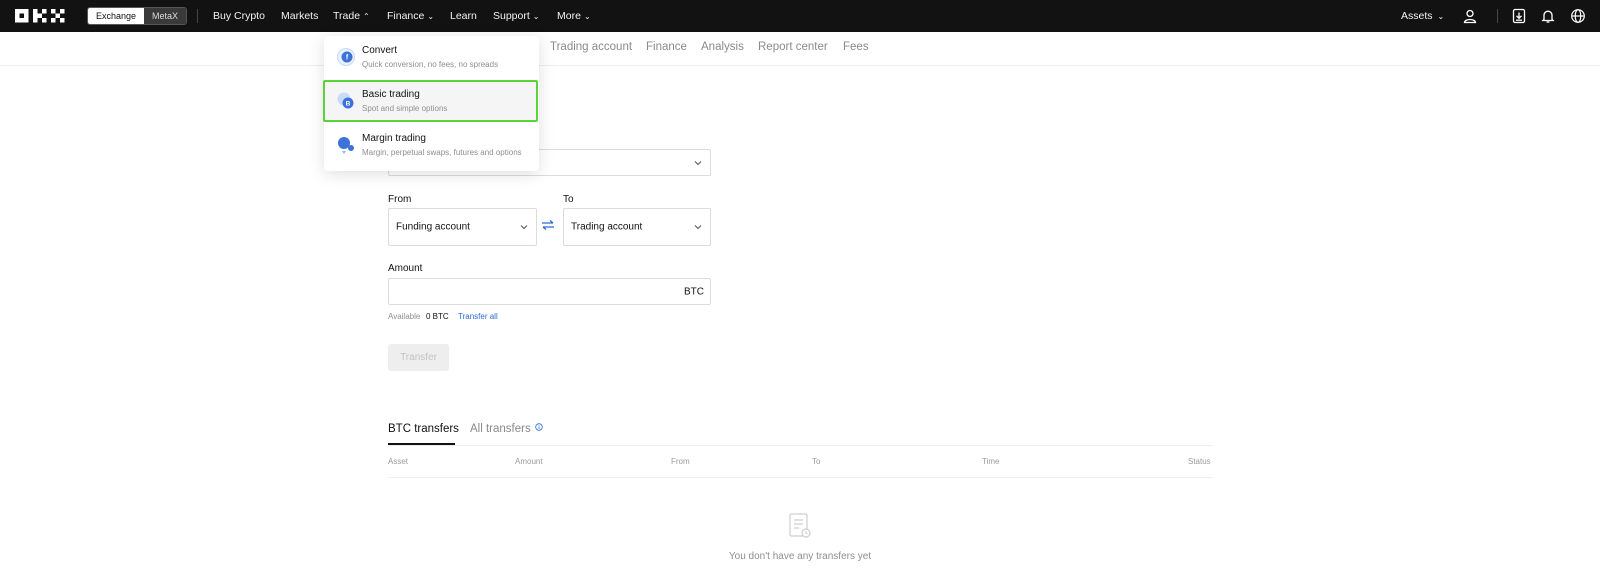 The height and width of the screenshot is (577, 1600). Describe the element at coordinates (433, 227) in the screenshot. I see `from-account-value: Funding account` at that location.